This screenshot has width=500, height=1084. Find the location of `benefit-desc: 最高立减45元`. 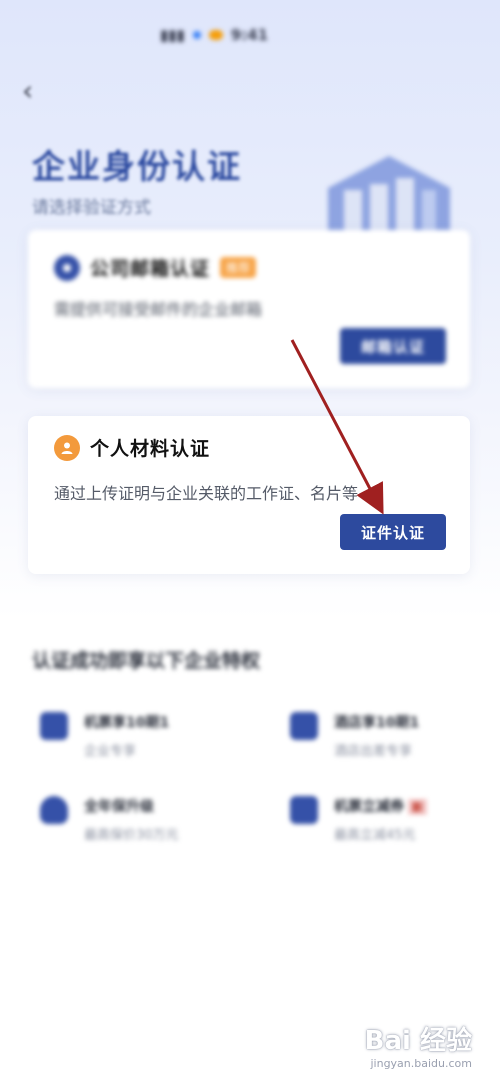

benefit-desc: 最高立减45元 is located at coordinates (375, 835).